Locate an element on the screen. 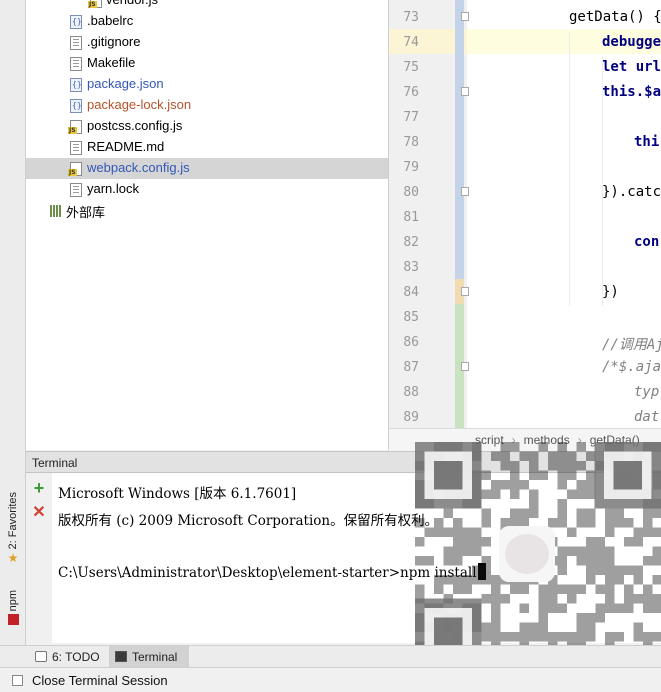 This screenshot has width=661, height=692. window-icon is located at coordinates (17, 680).